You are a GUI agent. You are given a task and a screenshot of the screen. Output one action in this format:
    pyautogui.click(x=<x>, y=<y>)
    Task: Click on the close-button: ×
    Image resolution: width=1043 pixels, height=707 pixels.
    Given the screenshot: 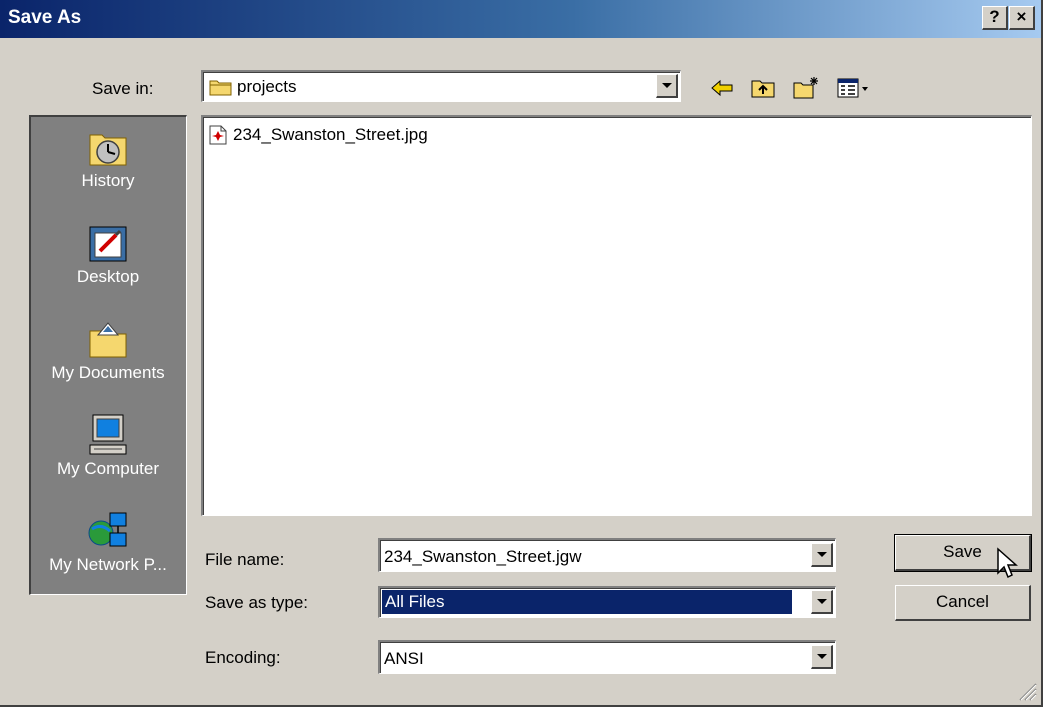 What is the action you would take?
    pyautogui.click(x=1022, y=18)
    